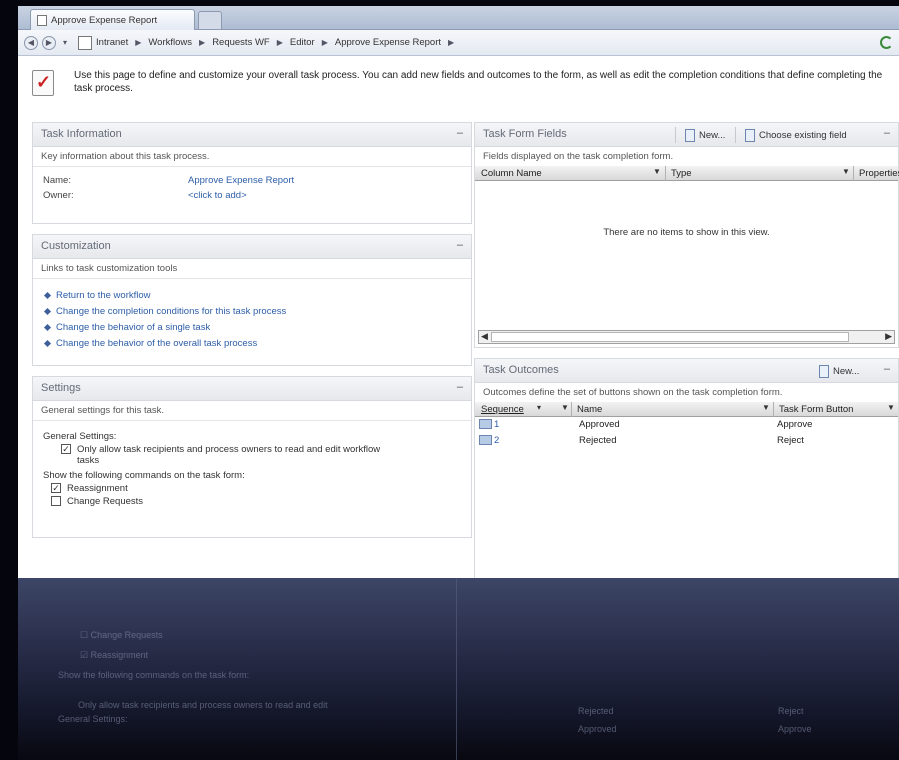 Image resolution: width=899 pixels, height=760 pixels. Describe the element at coordinates (57, 180) in the screenshot. I see `name-label: Name:` at that location.